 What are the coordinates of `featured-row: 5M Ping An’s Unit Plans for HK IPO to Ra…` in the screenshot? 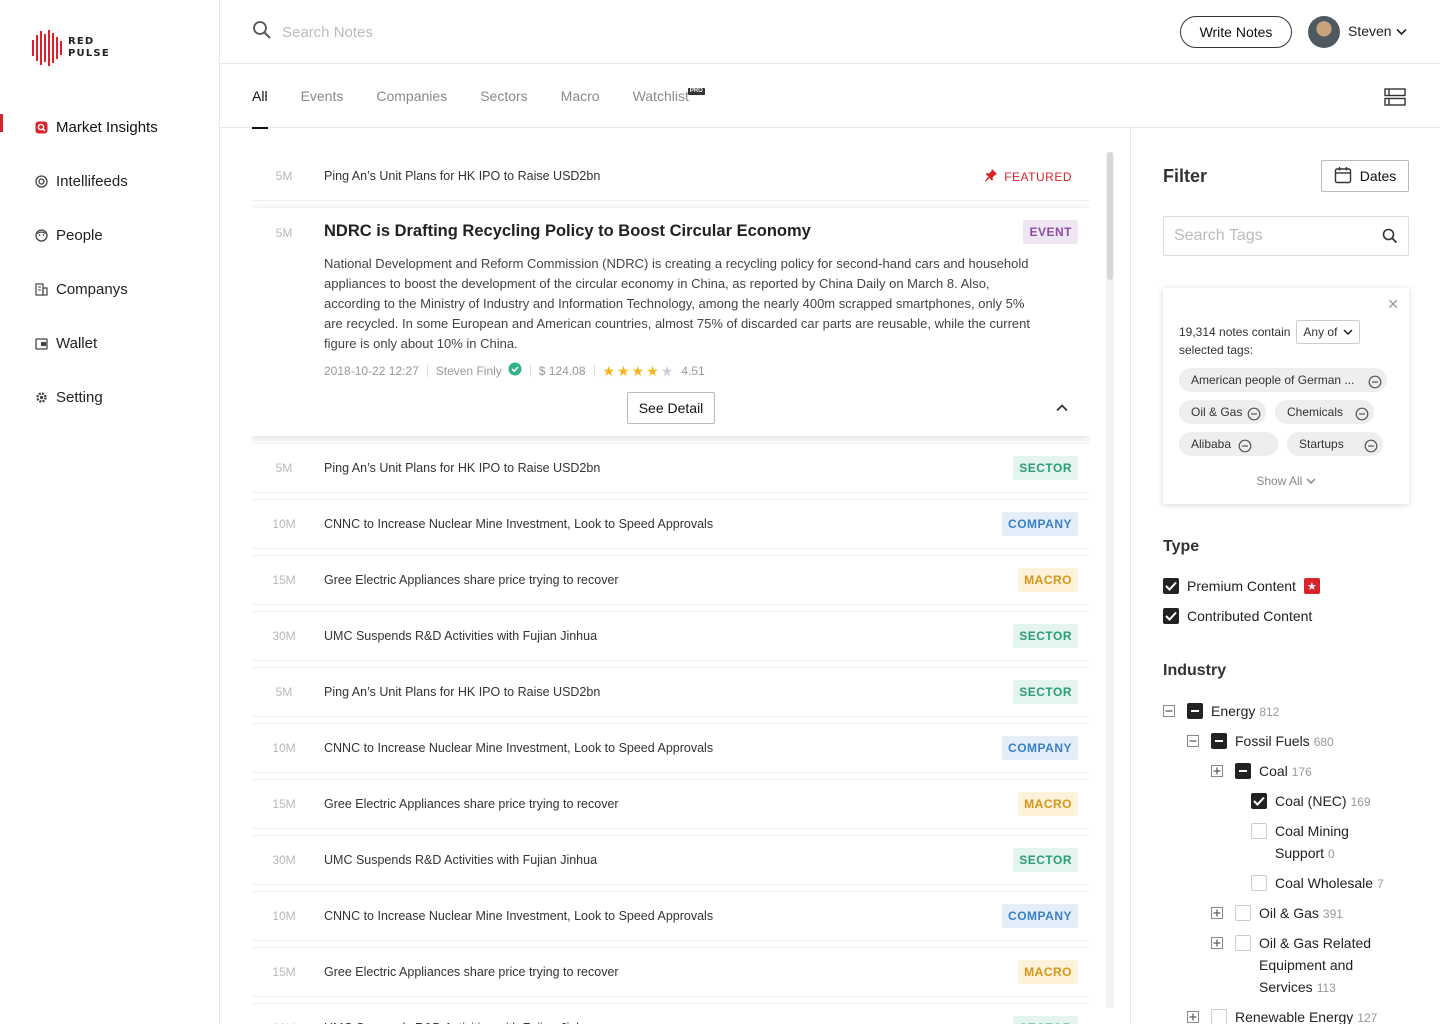 It's located at (671, 176).